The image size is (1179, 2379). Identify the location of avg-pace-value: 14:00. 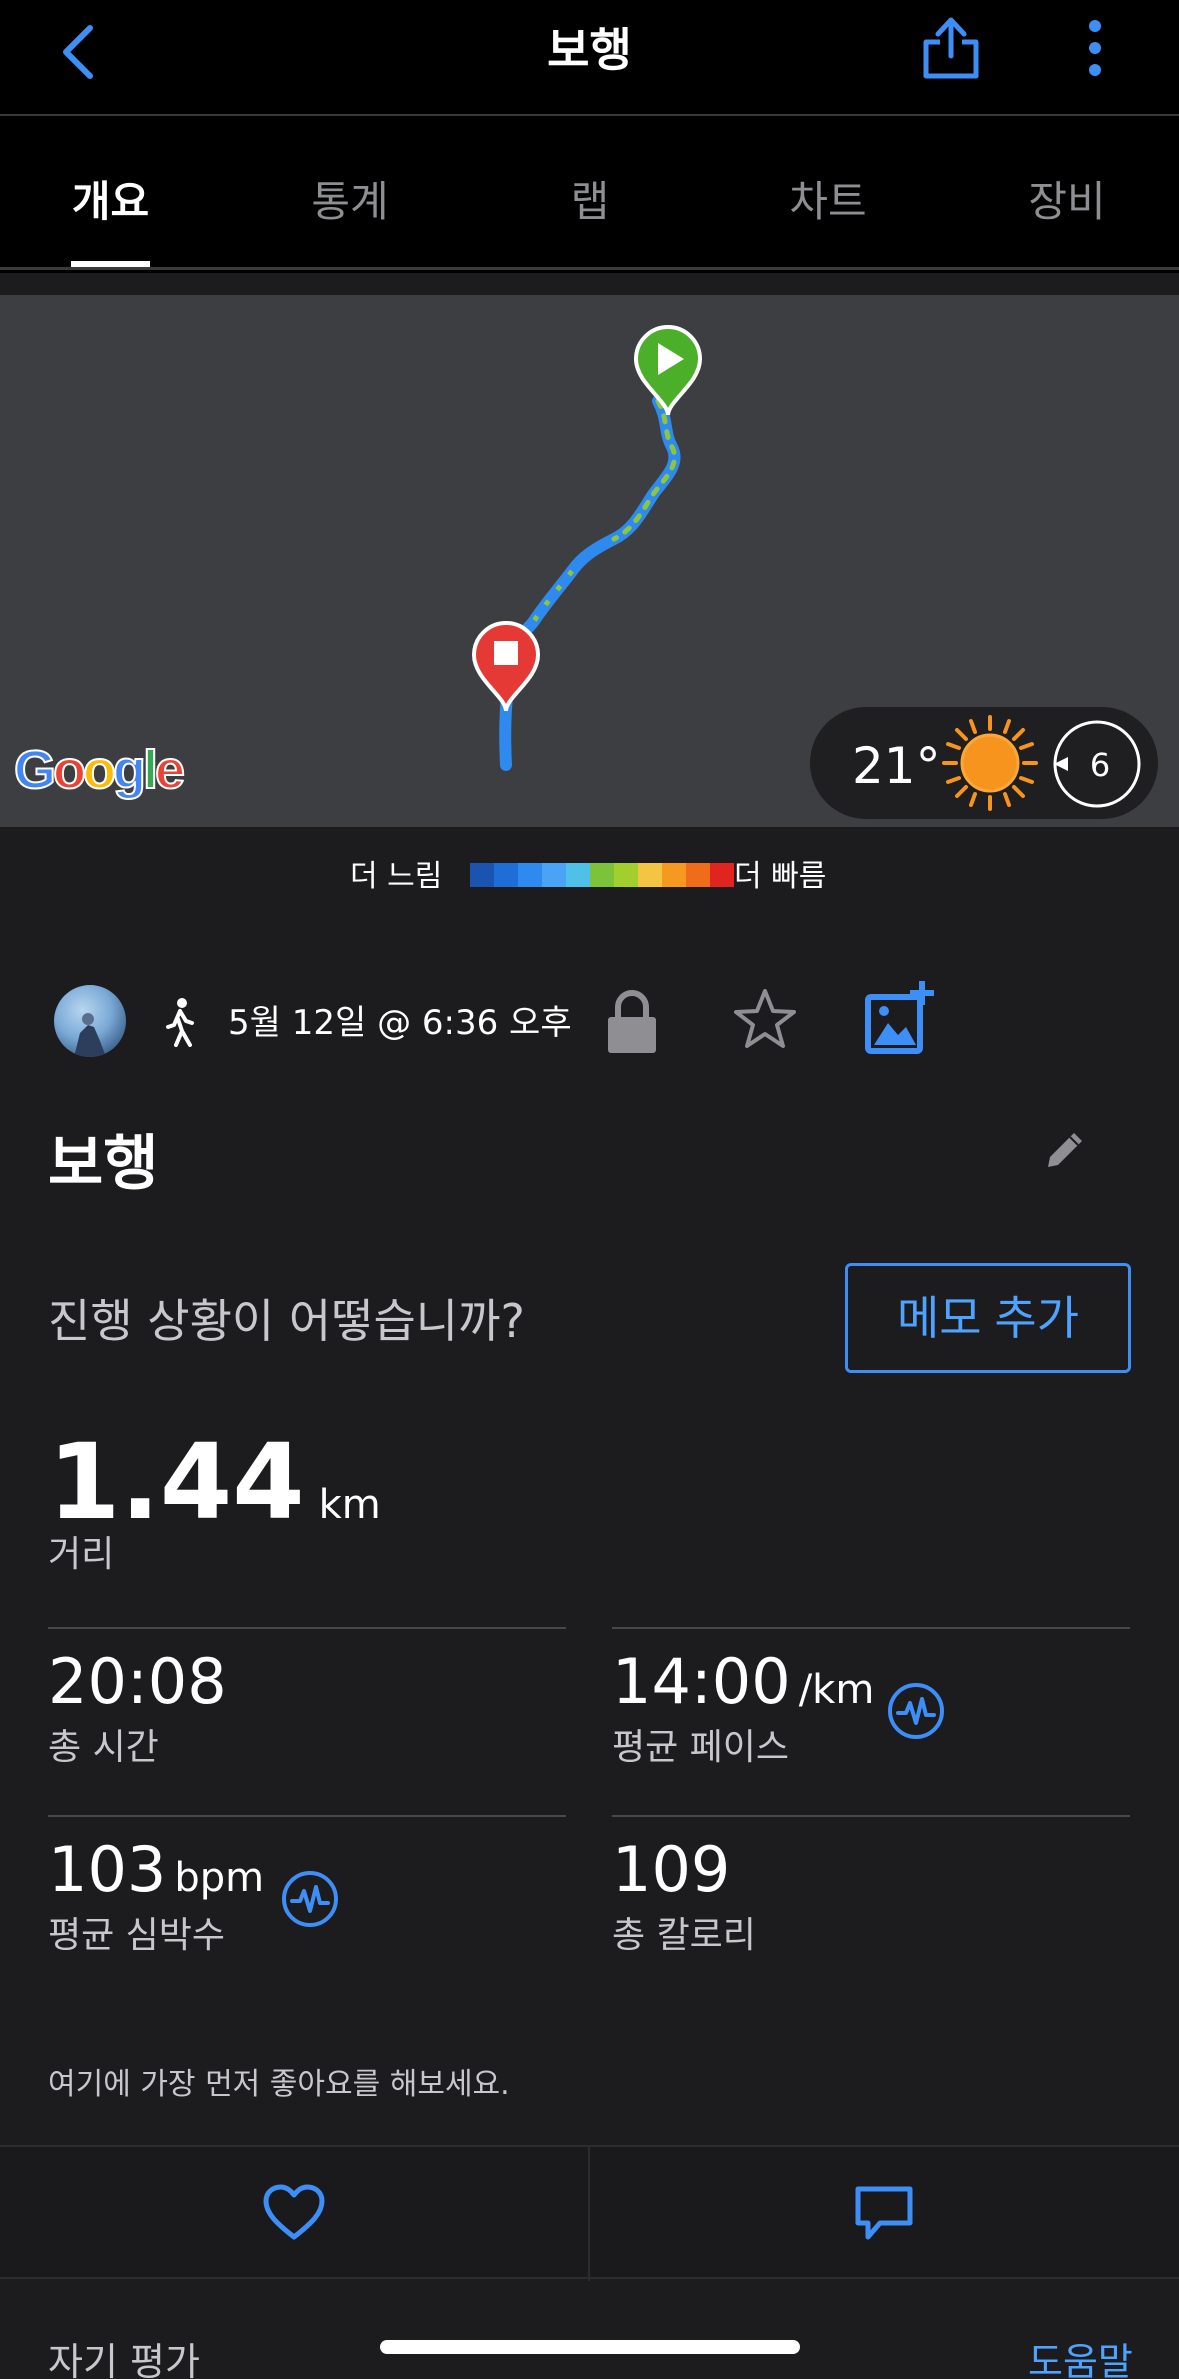
(701, 1681).